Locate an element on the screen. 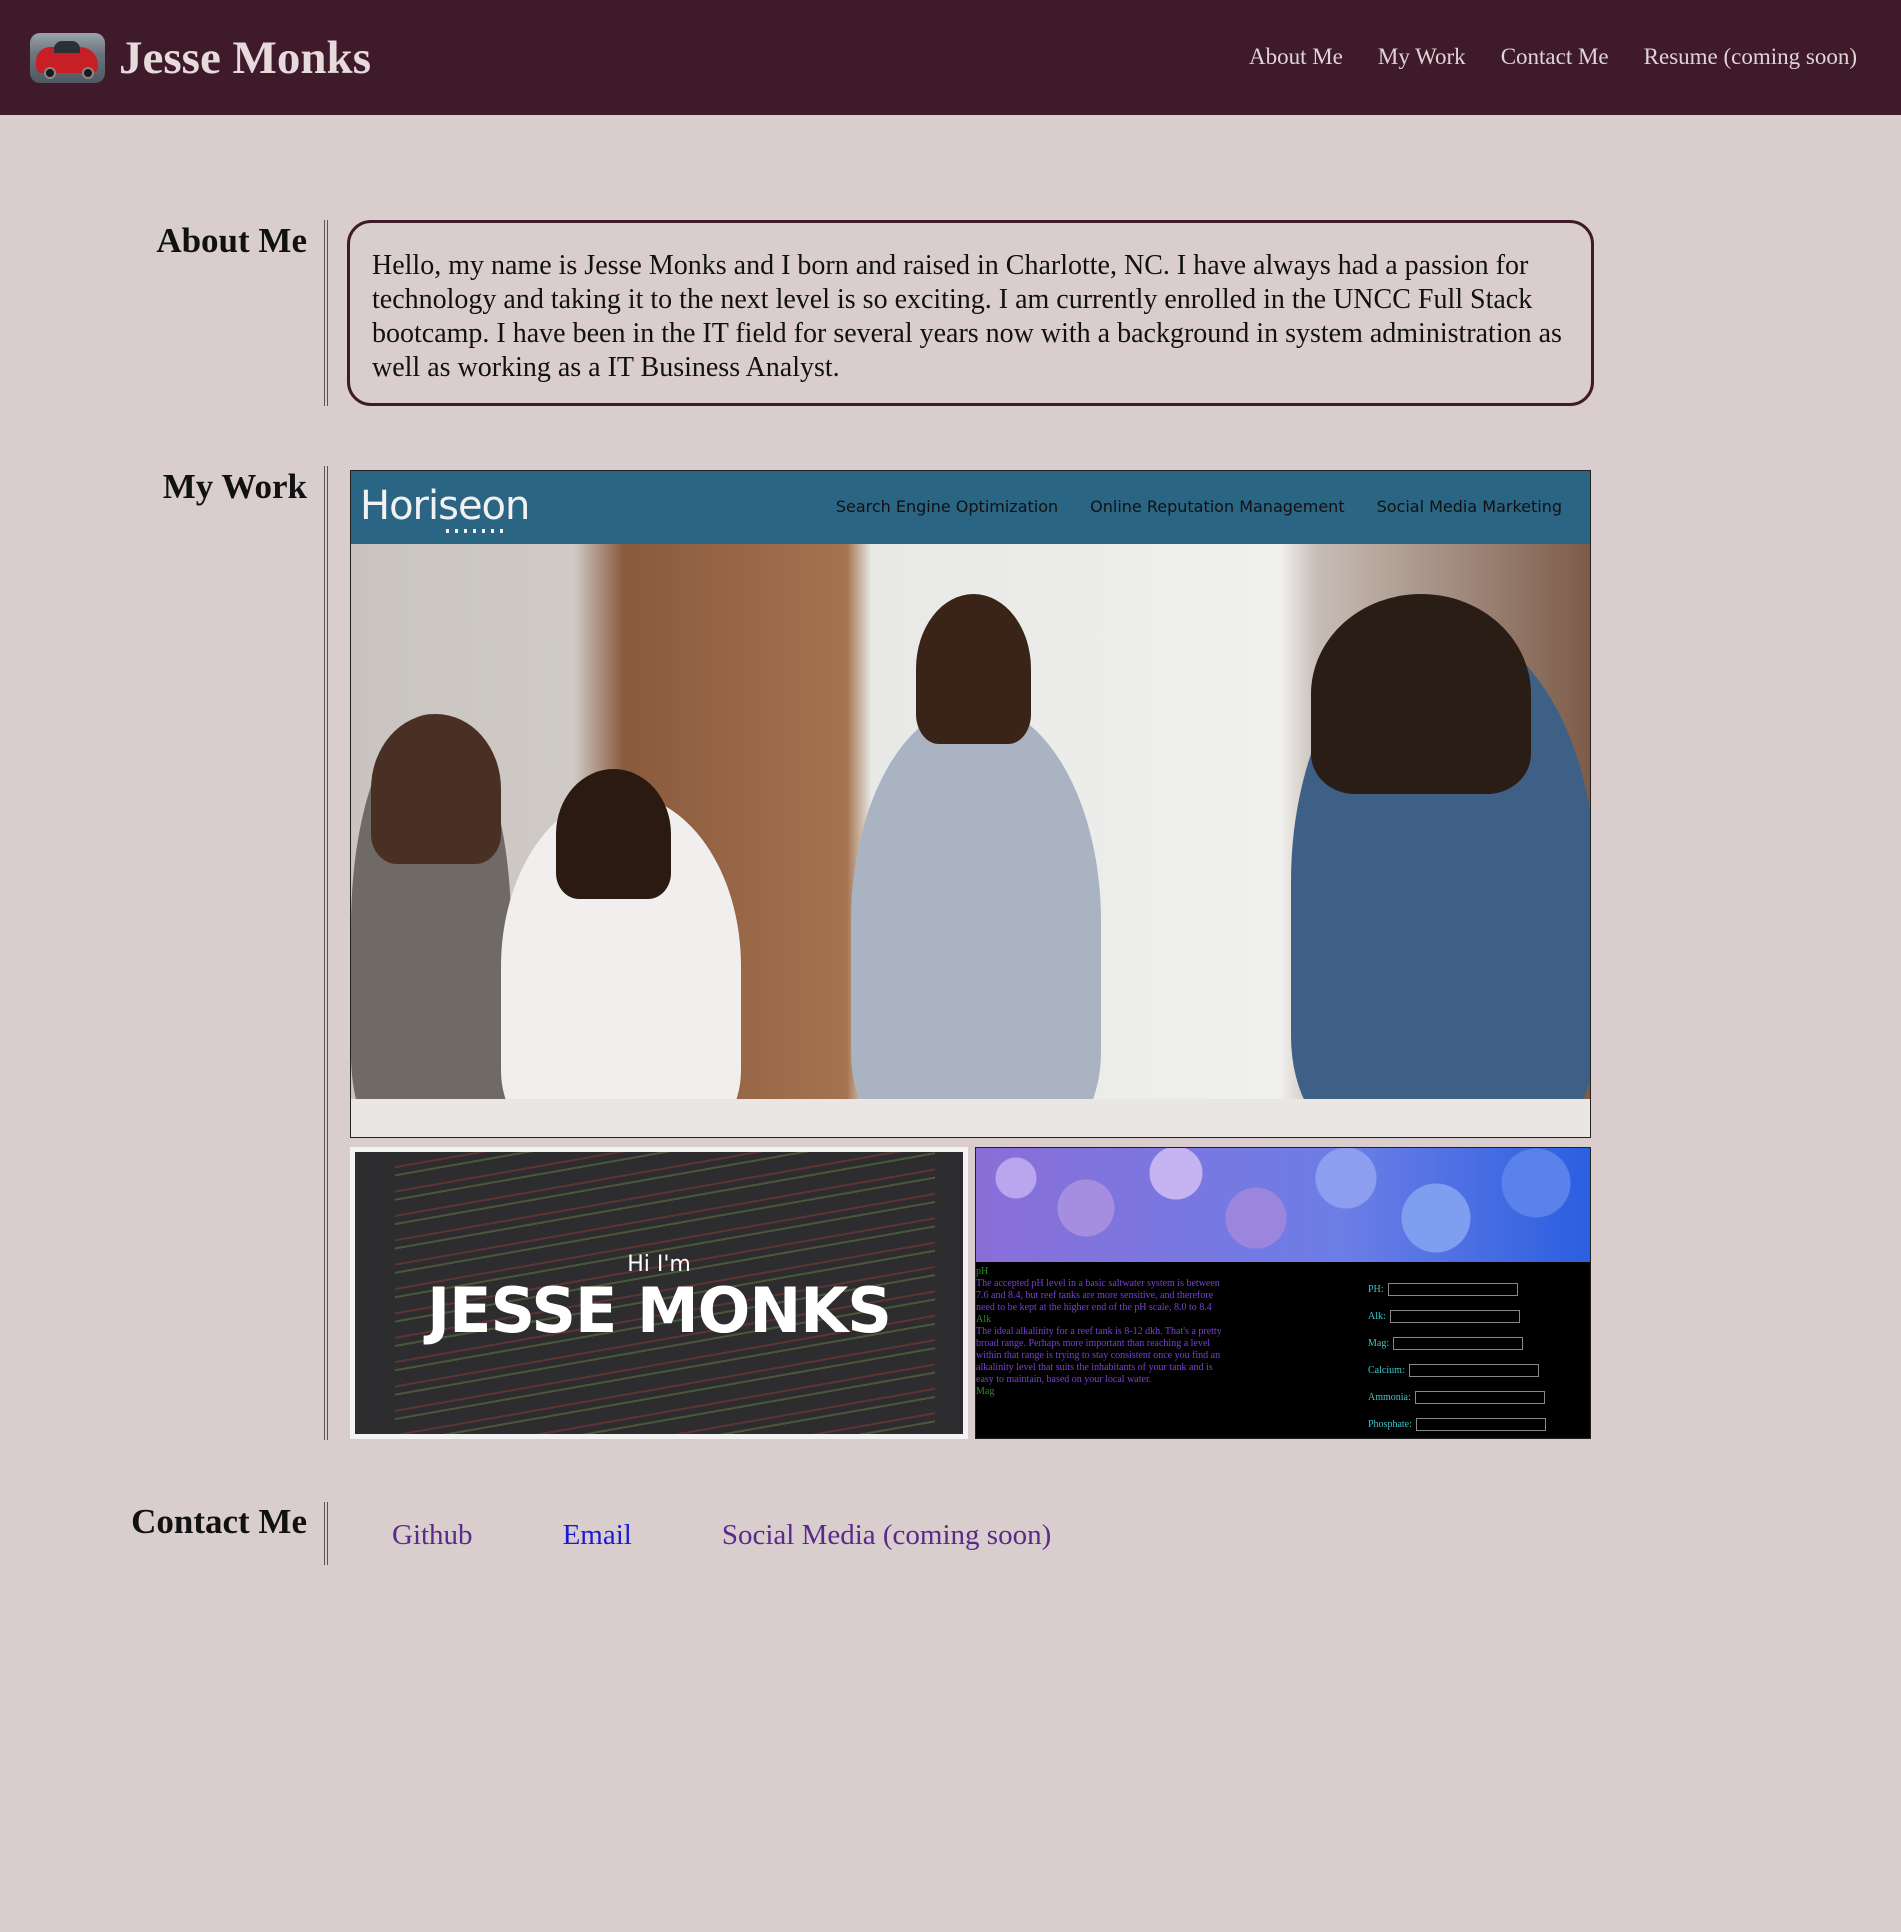 The height and width of the screenshot is (1932, 1901). horiseon-nav-item: Social Media Marketing is located at coordinates (1469, 506).